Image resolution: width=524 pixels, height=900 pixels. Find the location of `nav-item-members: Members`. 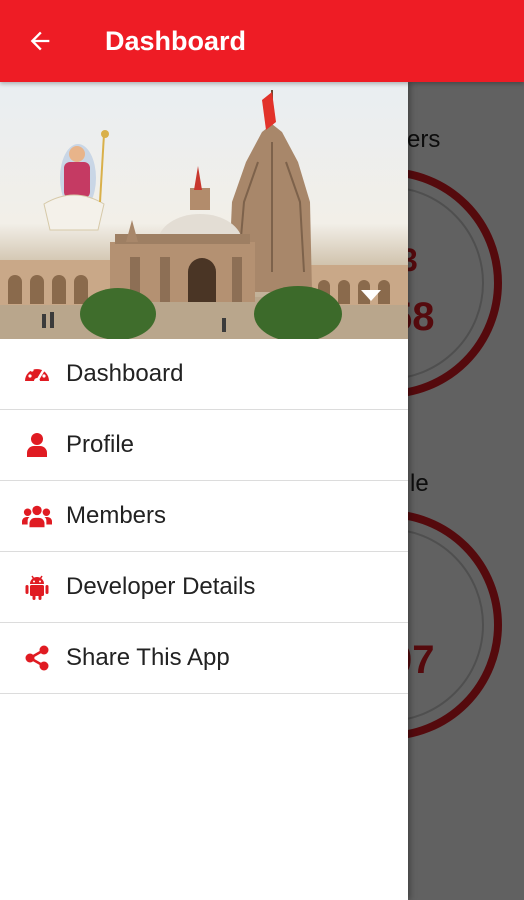

nav-item-members: Members is located at coordinates (204, 516).